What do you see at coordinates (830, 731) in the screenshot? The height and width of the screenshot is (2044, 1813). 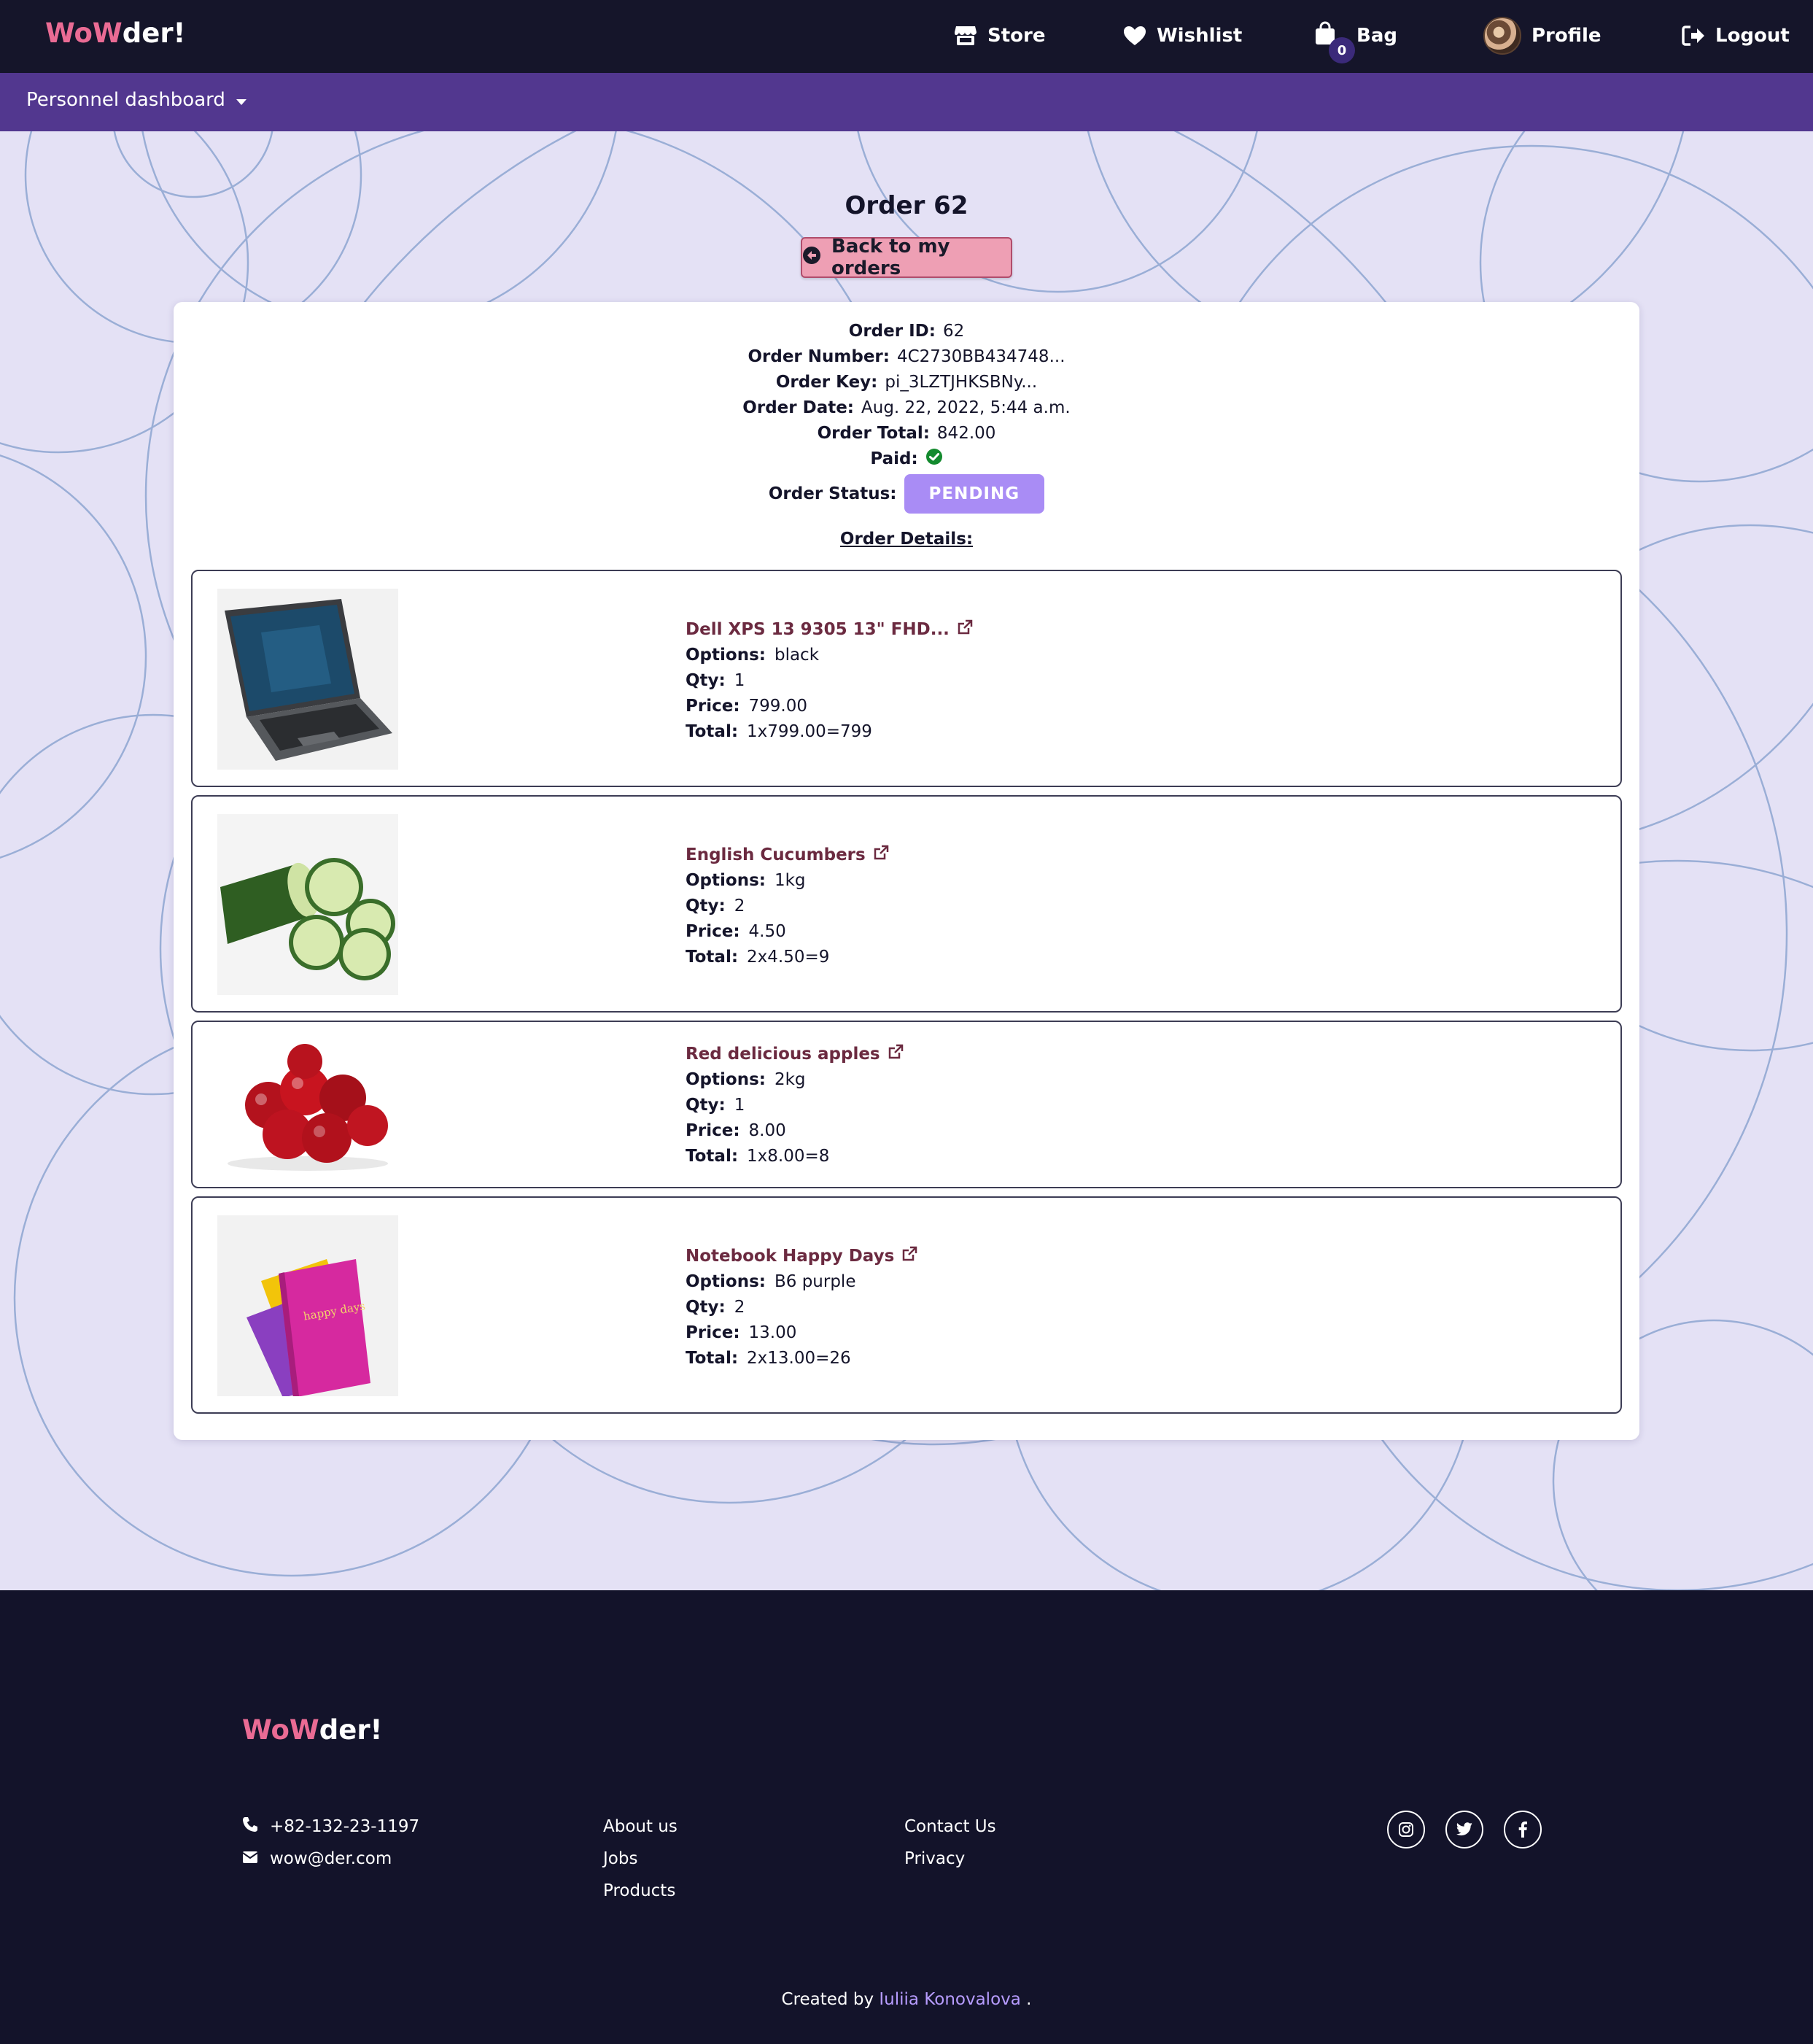 I see `item-total-row: Total: 1x799.00=799` at bounding box center [830, 731].